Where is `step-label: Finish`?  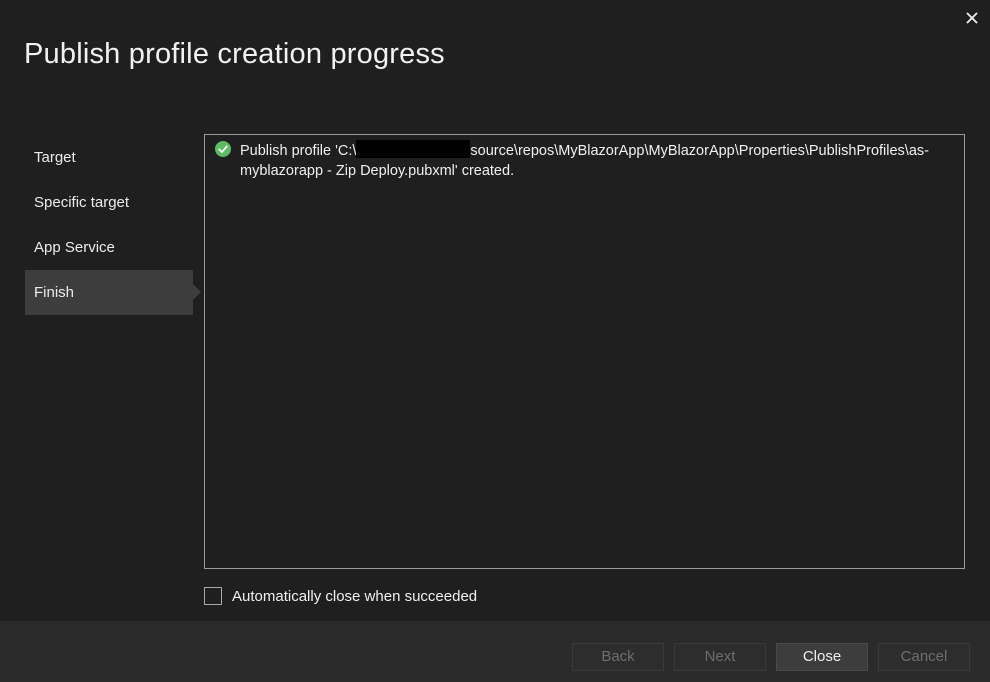
step-label: Finish is located at coordinates (54, 292).